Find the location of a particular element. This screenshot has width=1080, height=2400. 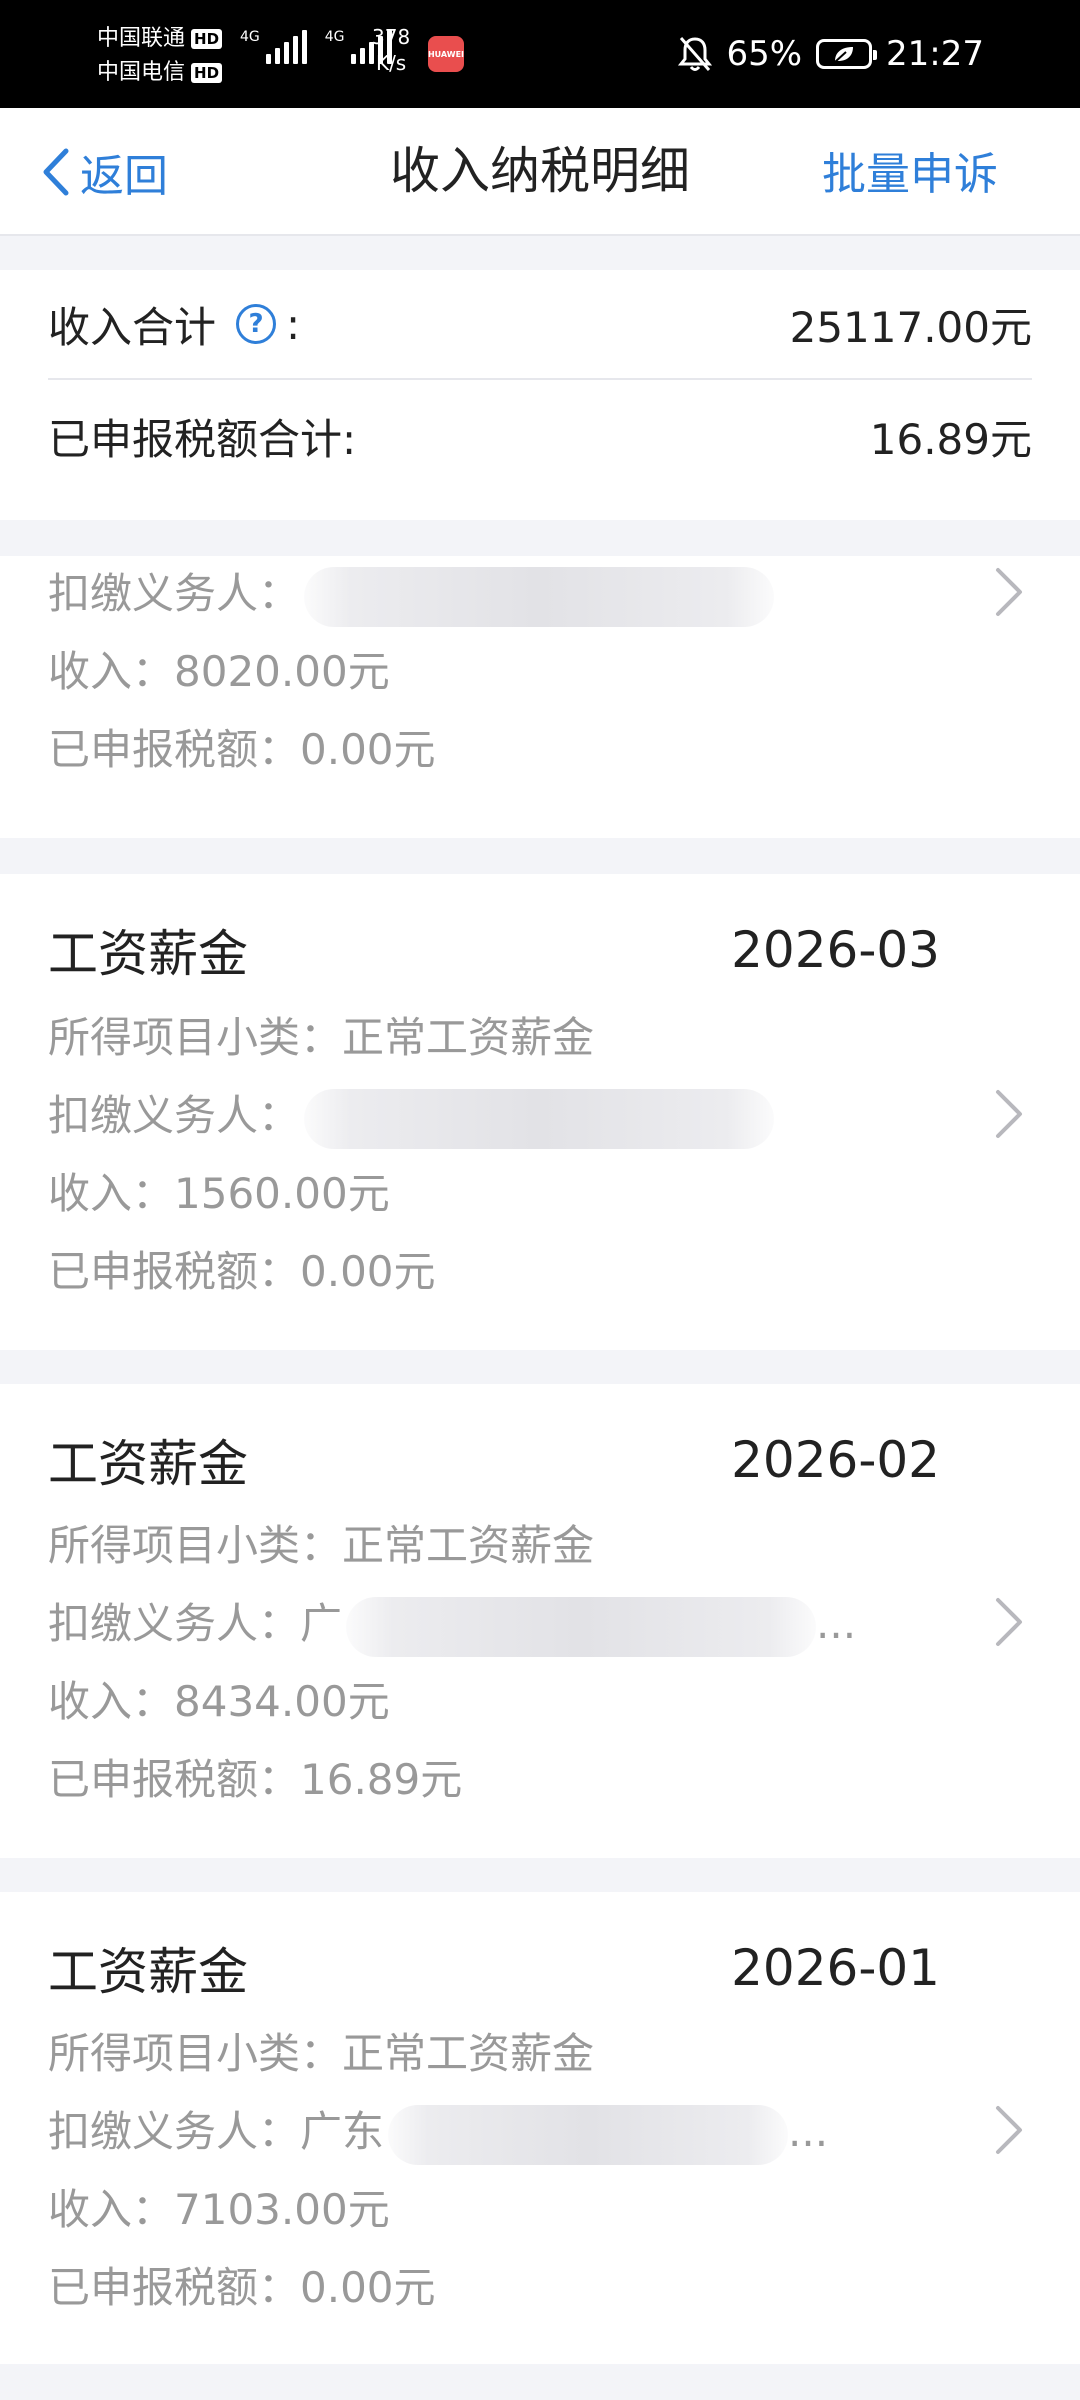

clock: 21:27 is located at coordinates (935, 54).